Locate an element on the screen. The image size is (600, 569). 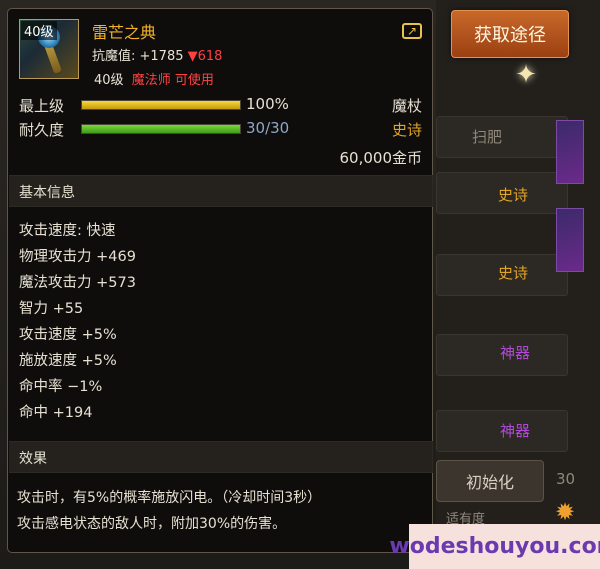
sparkle-icon: ✦ is located at coordinates (526, 75).